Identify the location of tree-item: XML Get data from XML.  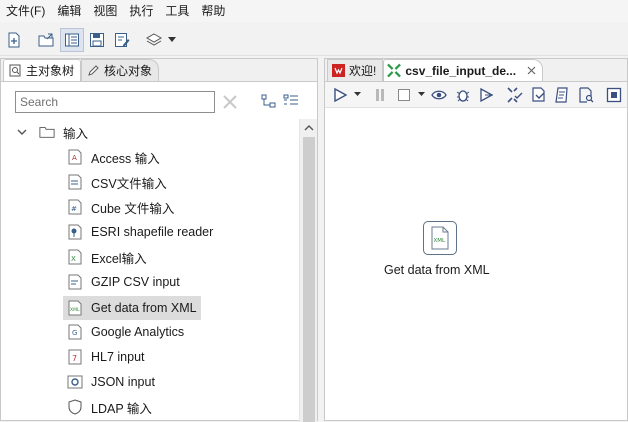
(132, 308).